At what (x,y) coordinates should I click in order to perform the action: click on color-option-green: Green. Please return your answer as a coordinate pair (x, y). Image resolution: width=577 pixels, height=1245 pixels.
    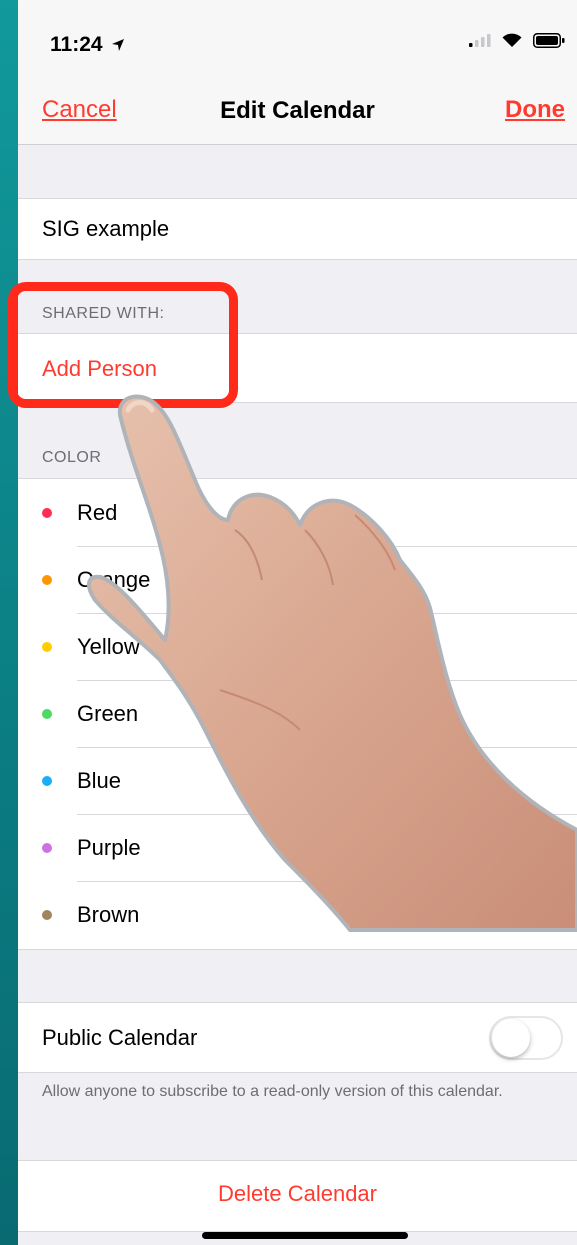
    Looking at the image, I should click on (297, 713).